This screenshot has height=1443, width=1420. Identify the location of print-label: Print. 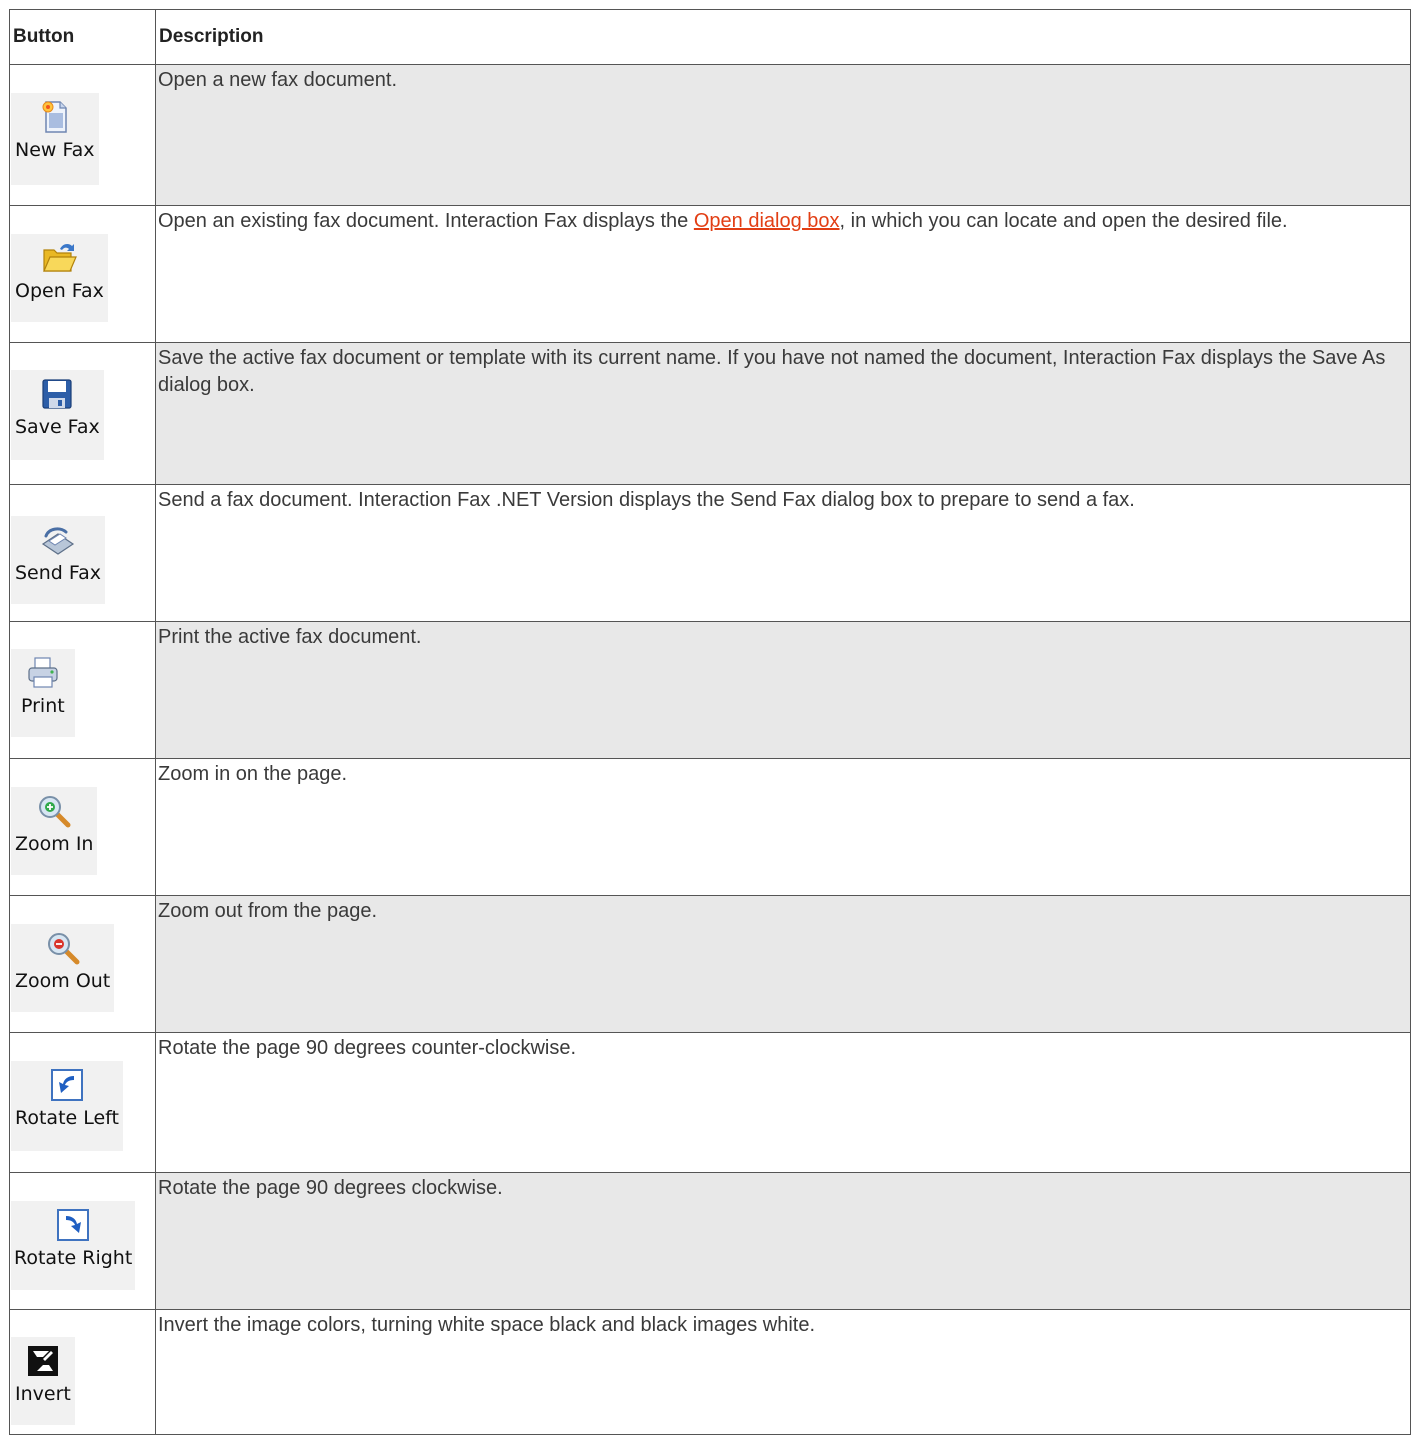
(43, 706).